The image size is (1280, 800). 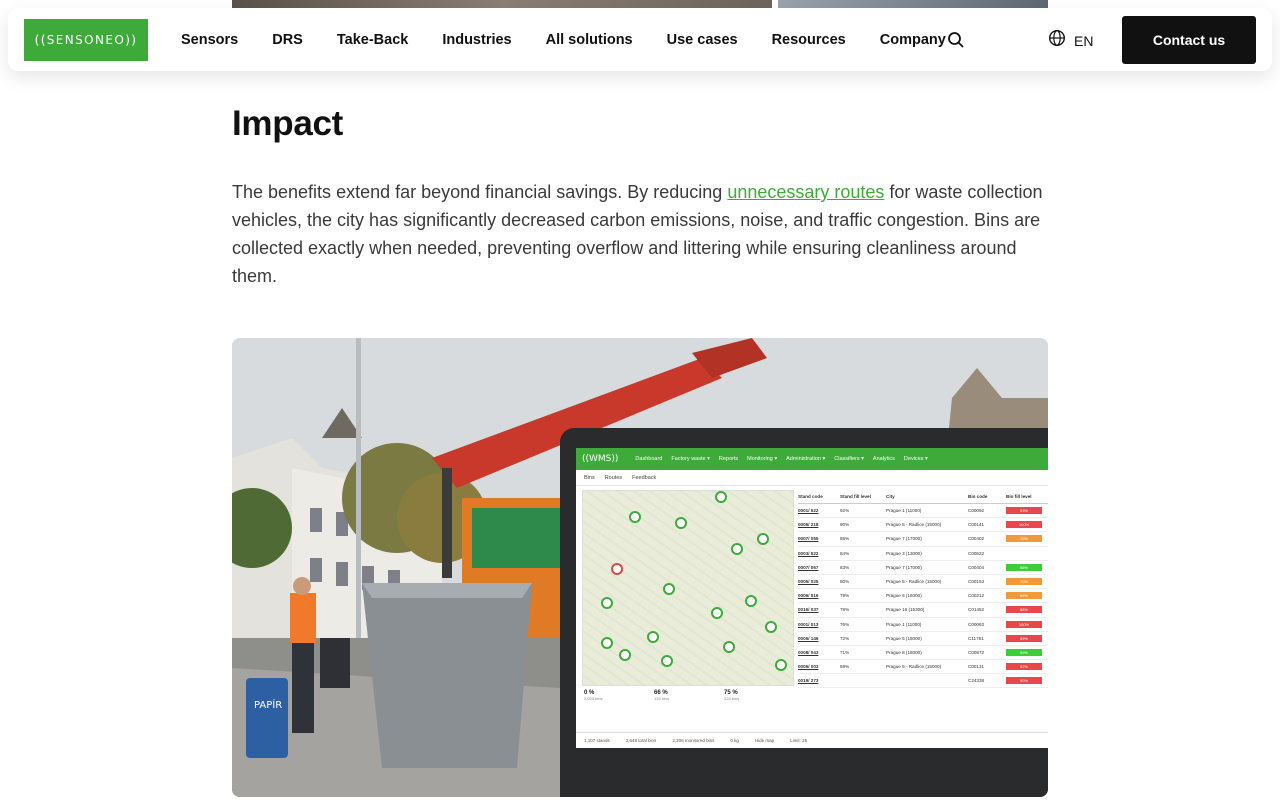 I want to click on scrolled-image-strip, so click(x=640, y=4).